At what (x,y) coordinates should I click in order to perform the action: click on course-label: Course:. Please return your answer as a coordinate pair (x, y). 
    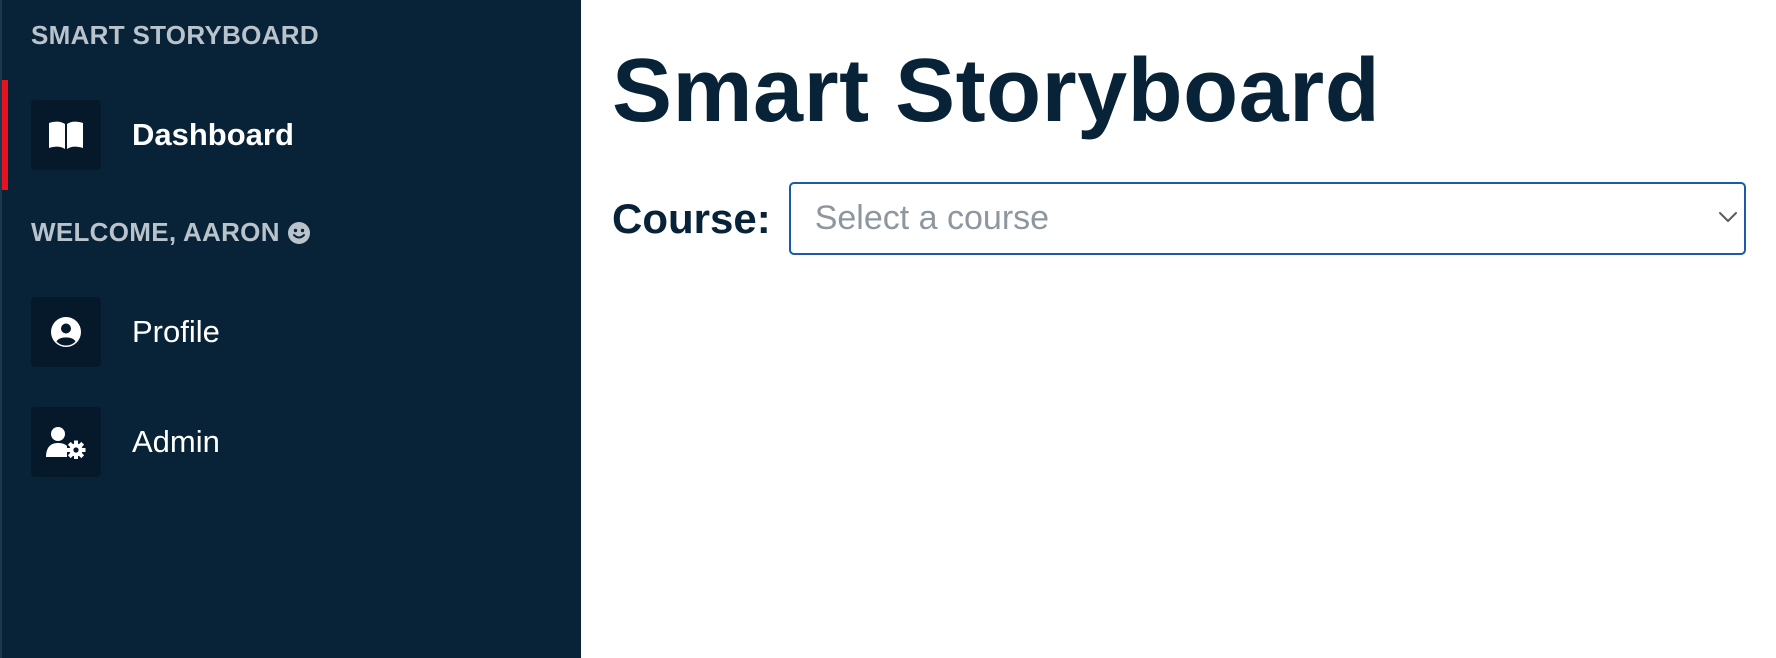
    Looking at the image, I should click on (691, 218).